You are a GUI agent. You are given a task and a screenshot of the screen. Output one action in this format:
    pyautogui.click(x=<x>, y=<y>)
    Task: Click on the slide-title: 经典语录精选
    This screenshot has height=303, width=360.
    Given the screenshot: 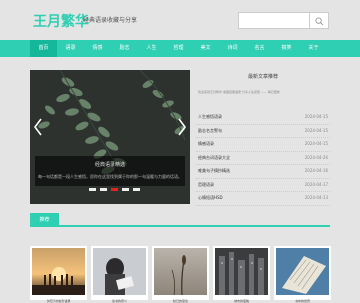 What is the action you would take?
    pyautogui.click(x=109, y=165)
    